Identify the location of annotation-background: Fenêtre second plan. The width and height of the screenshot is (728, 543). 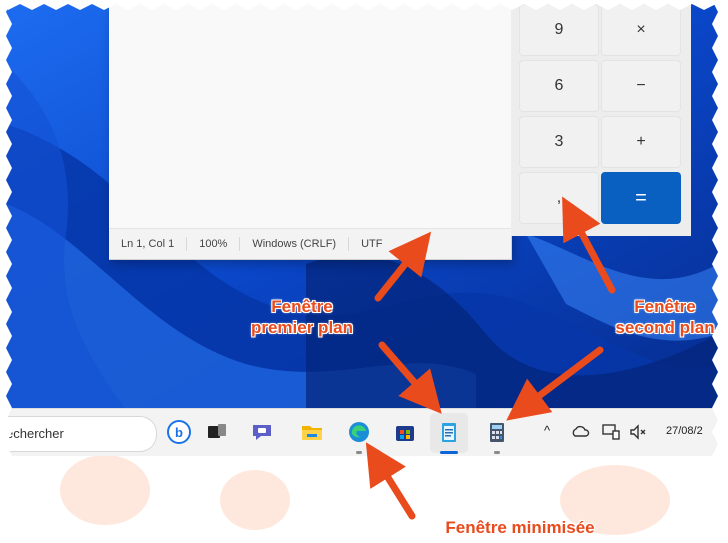
(665, 317).